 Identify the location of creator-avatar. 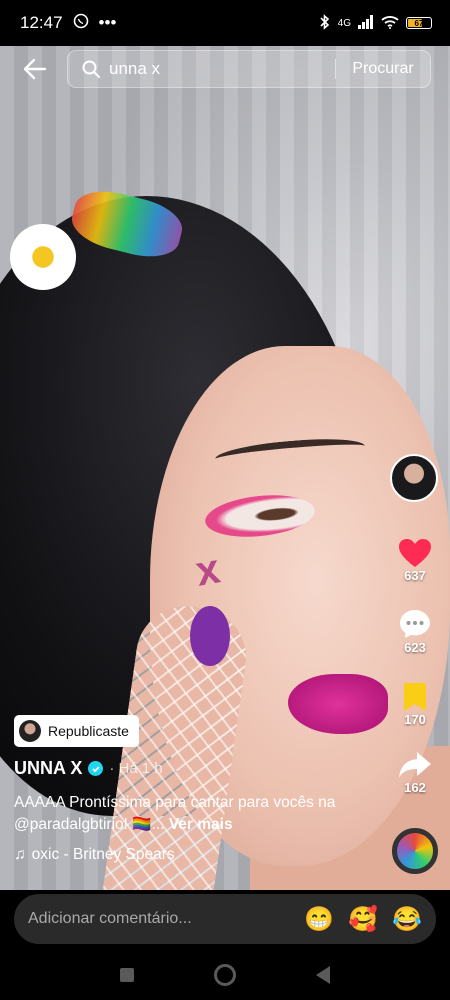
(414, 478).